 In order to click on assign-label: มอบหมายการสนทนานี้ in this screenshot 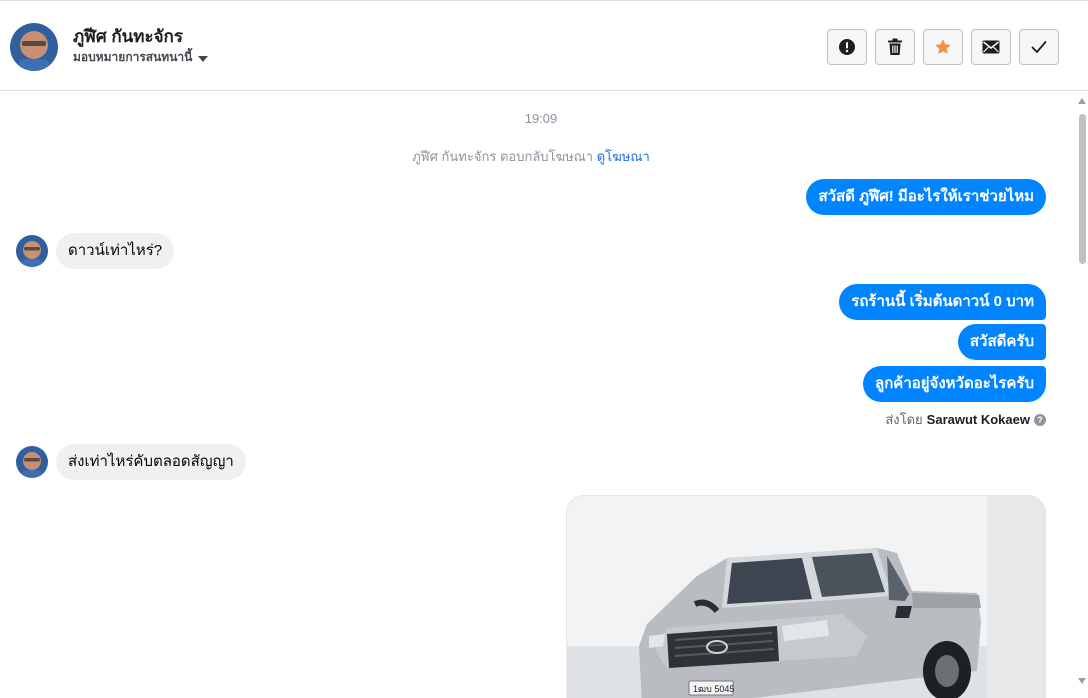, I will do `click(133, 57)`.